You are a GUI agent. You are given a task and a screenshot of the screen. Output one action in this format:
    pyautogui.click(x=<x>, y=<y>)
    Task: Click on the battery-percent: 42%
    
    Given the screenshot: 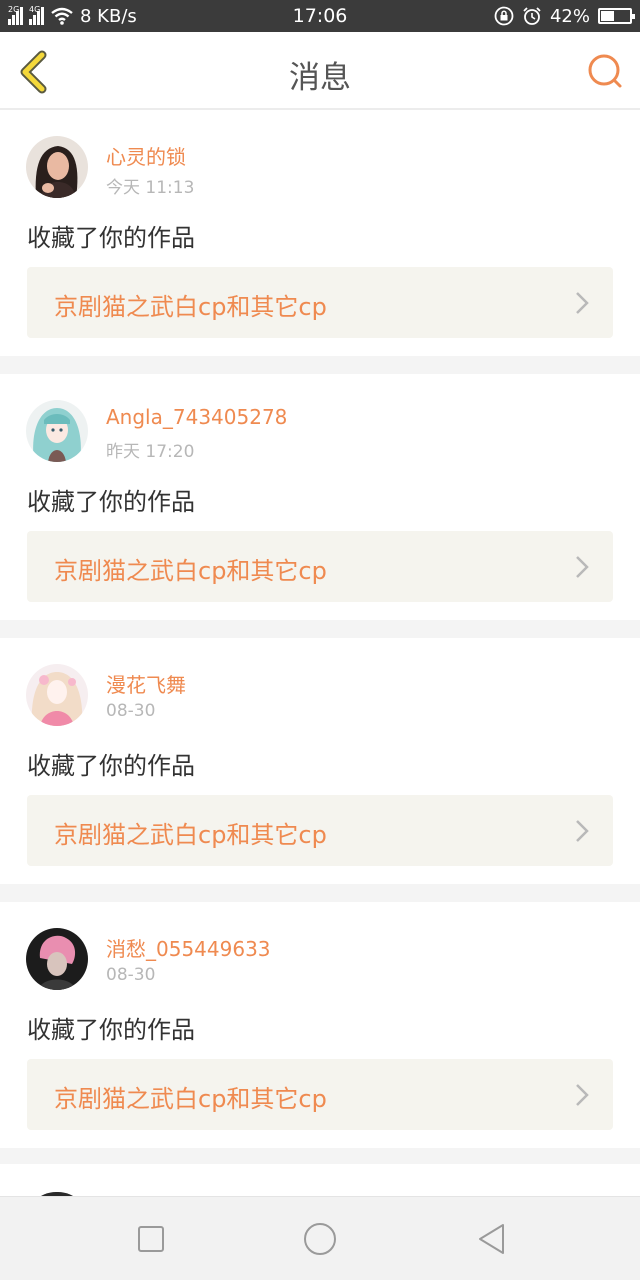 What is the action you would take?
    pyautogui.click(x=569, y=16)
    